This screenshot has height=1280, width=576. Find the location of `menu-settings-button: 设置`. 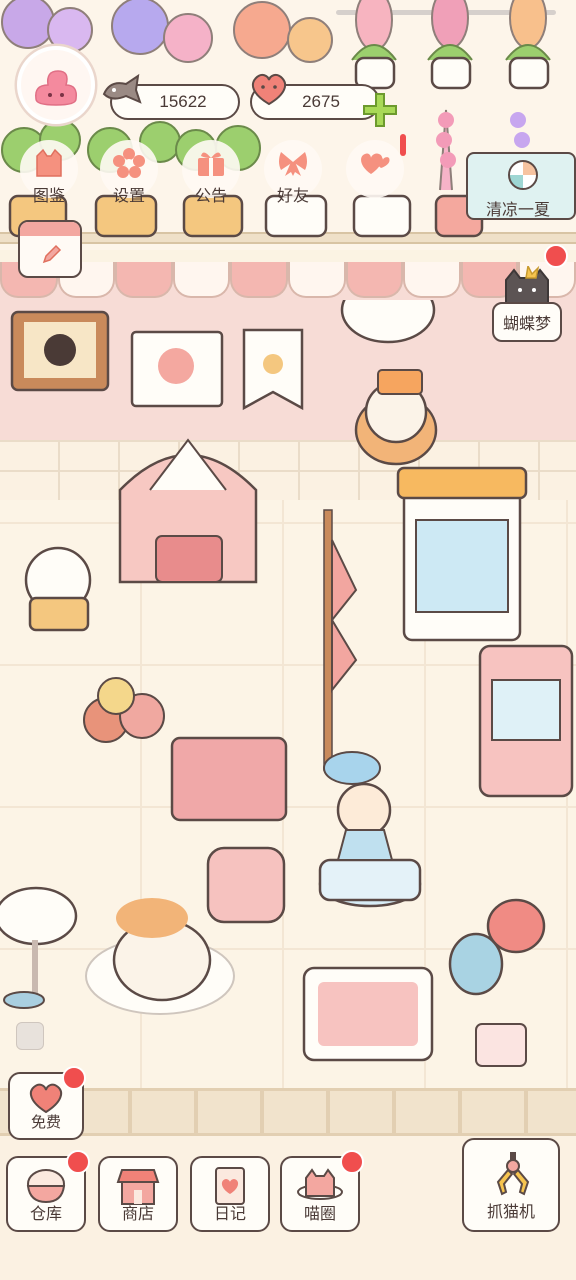

menu-settings-button: 设置 is located at coordinates (129, 175).